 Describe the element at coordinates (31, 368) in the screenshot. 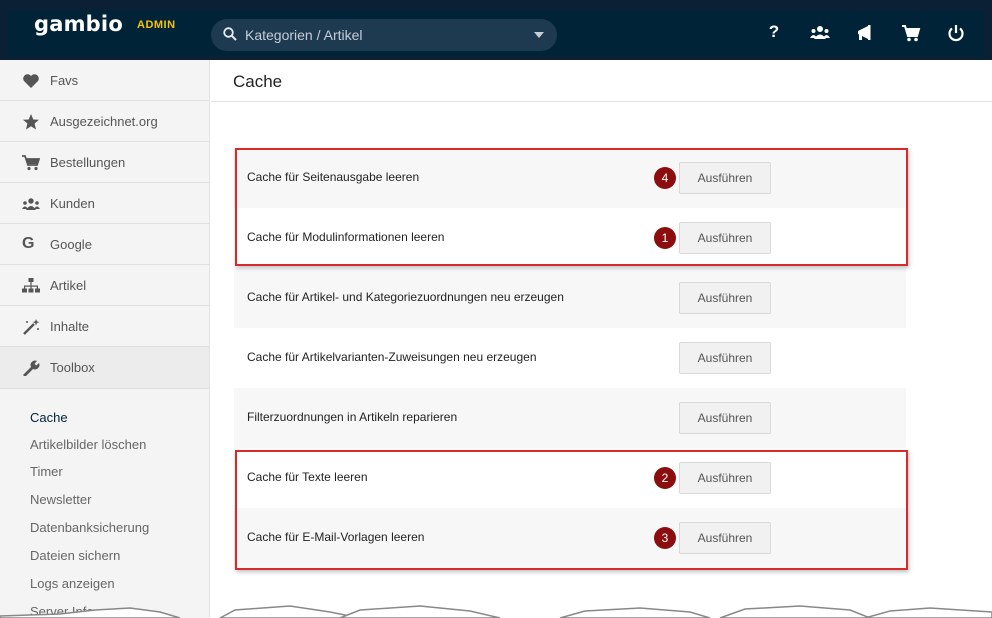

I see `wrench-icon` at that location.